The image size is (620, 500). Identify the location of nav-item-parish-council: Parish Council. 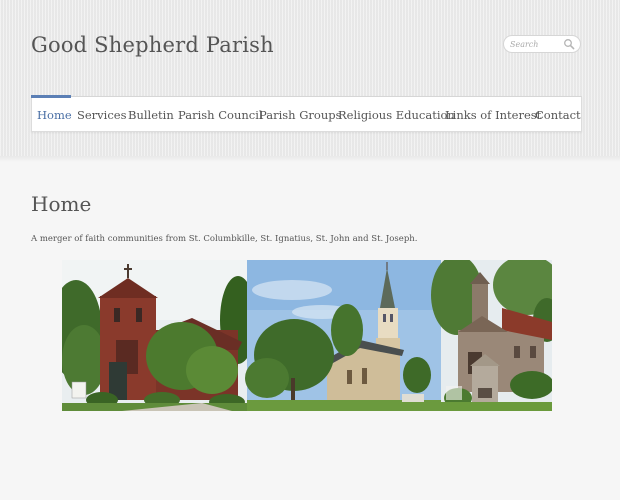
(220, 114).